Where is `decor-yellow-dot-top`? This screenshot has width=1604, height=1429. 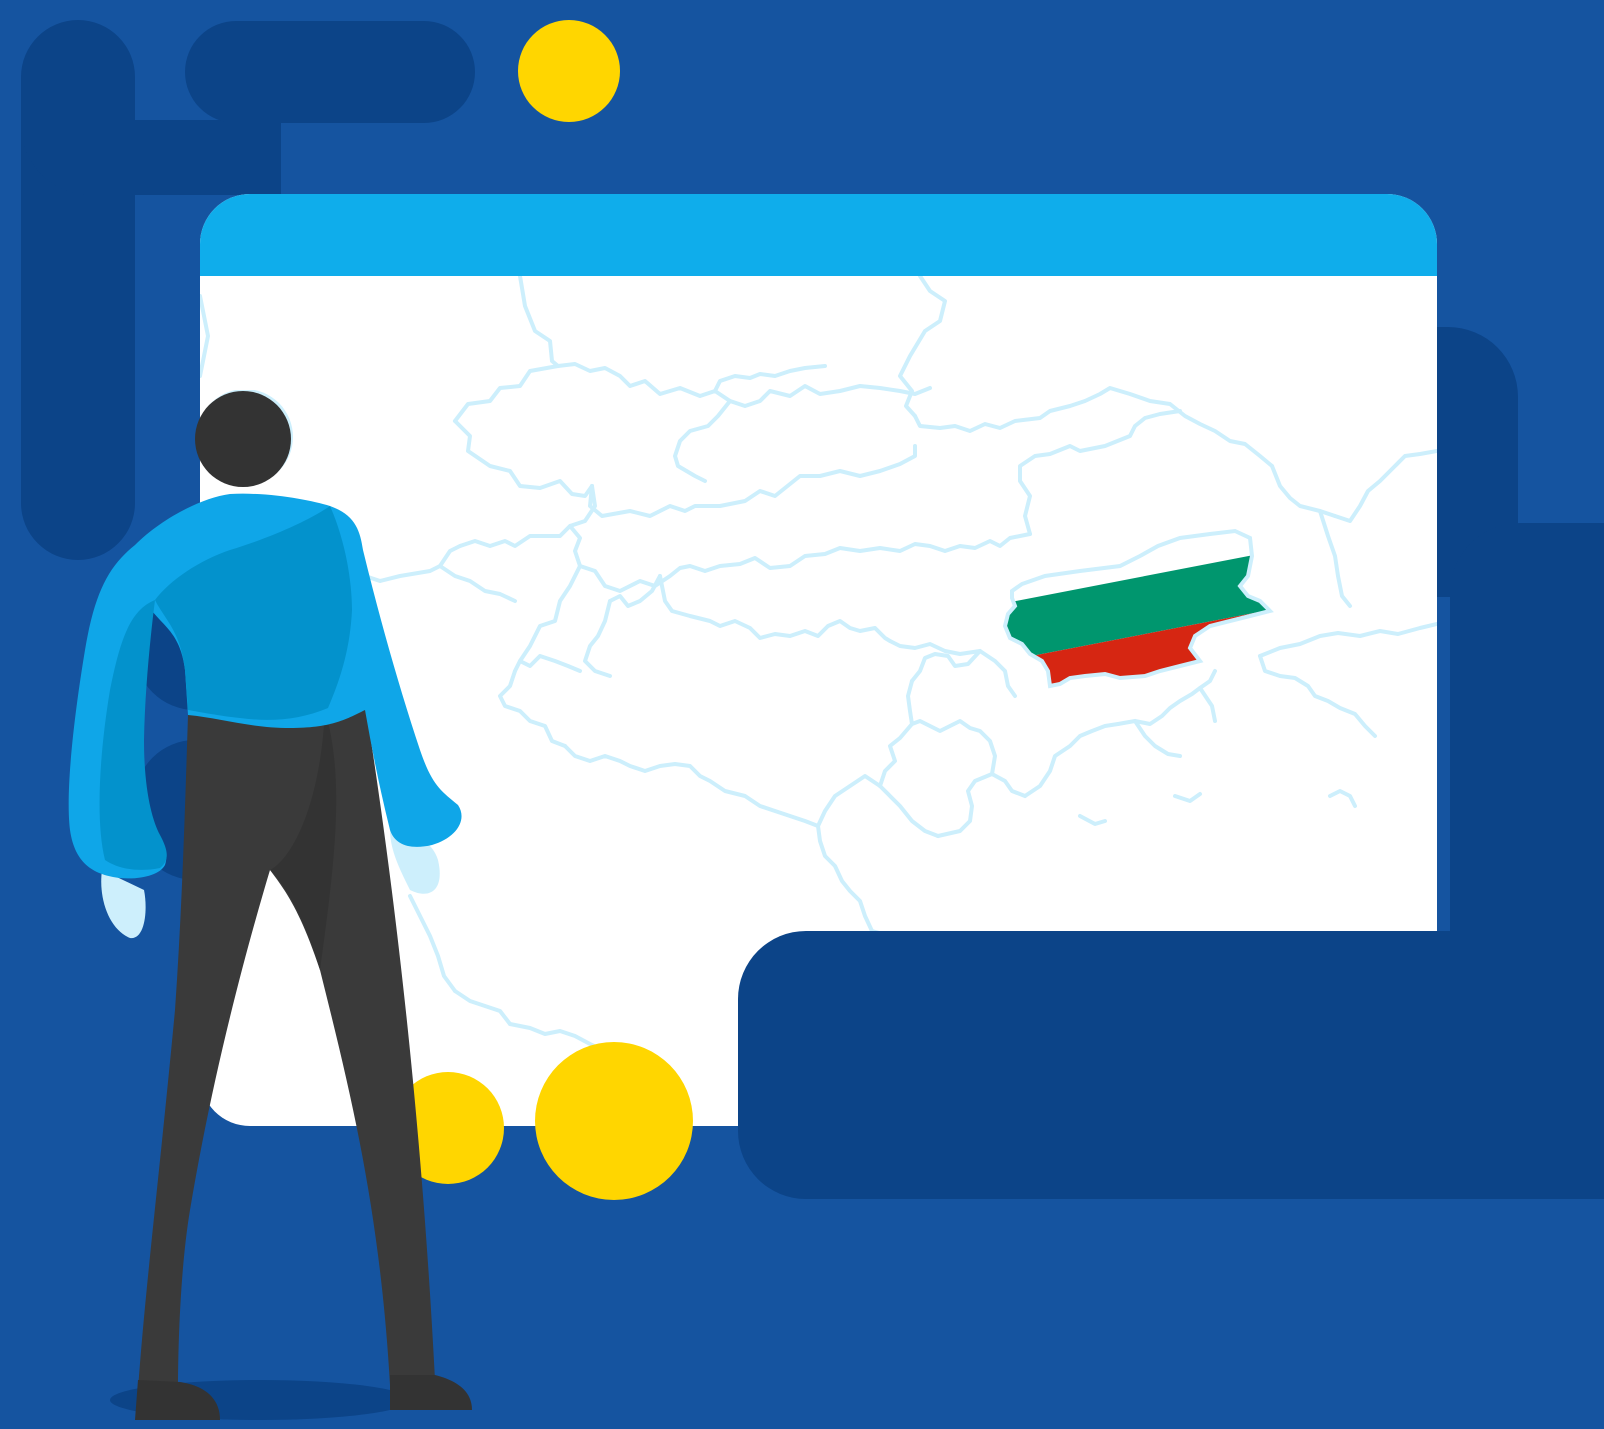 decor-yellow-dot-top is located at coordinates (569, 71).